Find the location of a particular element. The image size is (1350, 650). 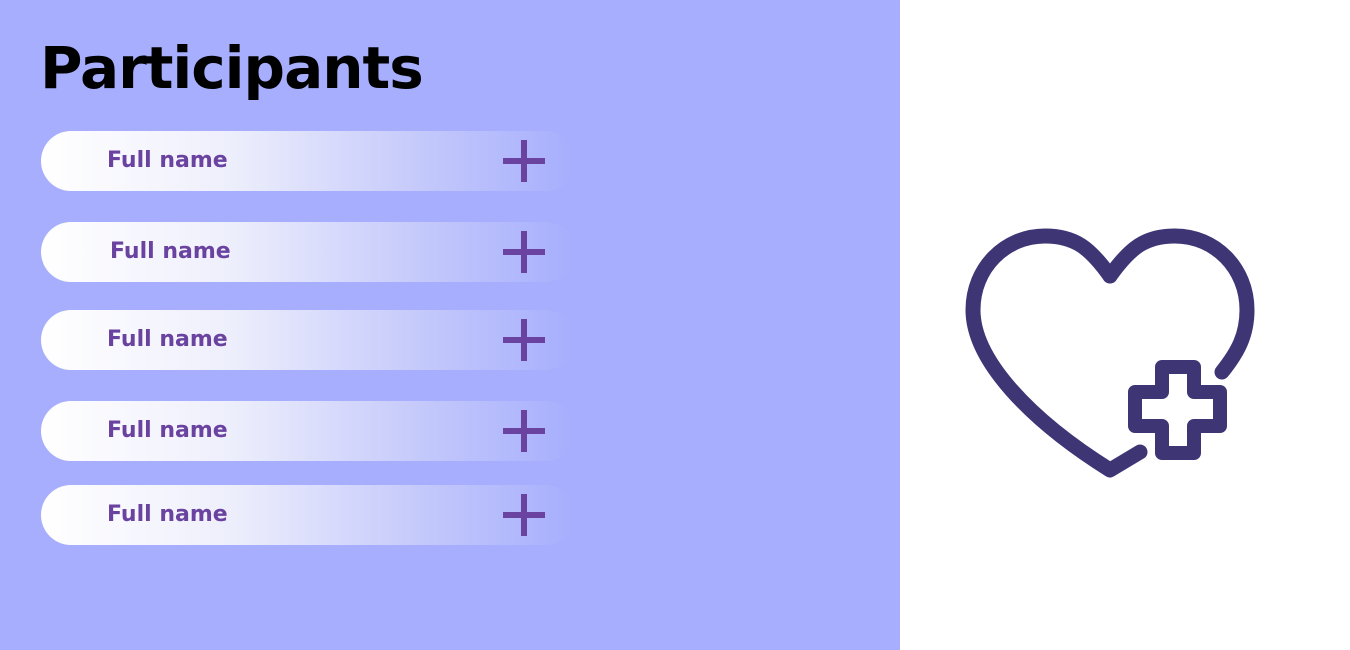

page-title: Participants is located at coordinates (232, 68).